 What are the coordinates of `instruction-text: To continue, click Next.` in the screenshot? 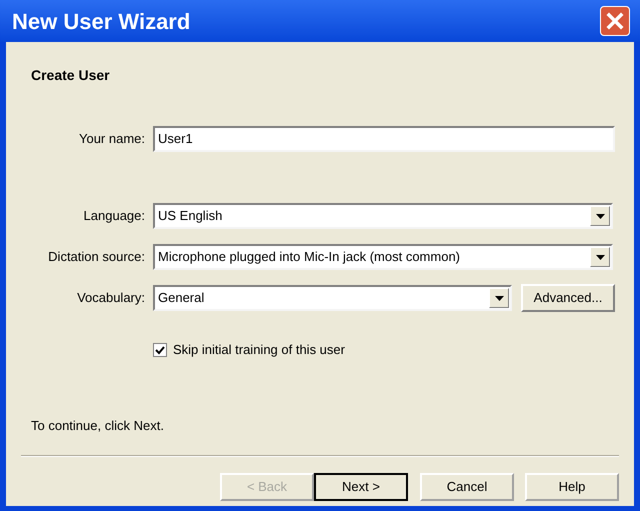 It's located at (97, 425).